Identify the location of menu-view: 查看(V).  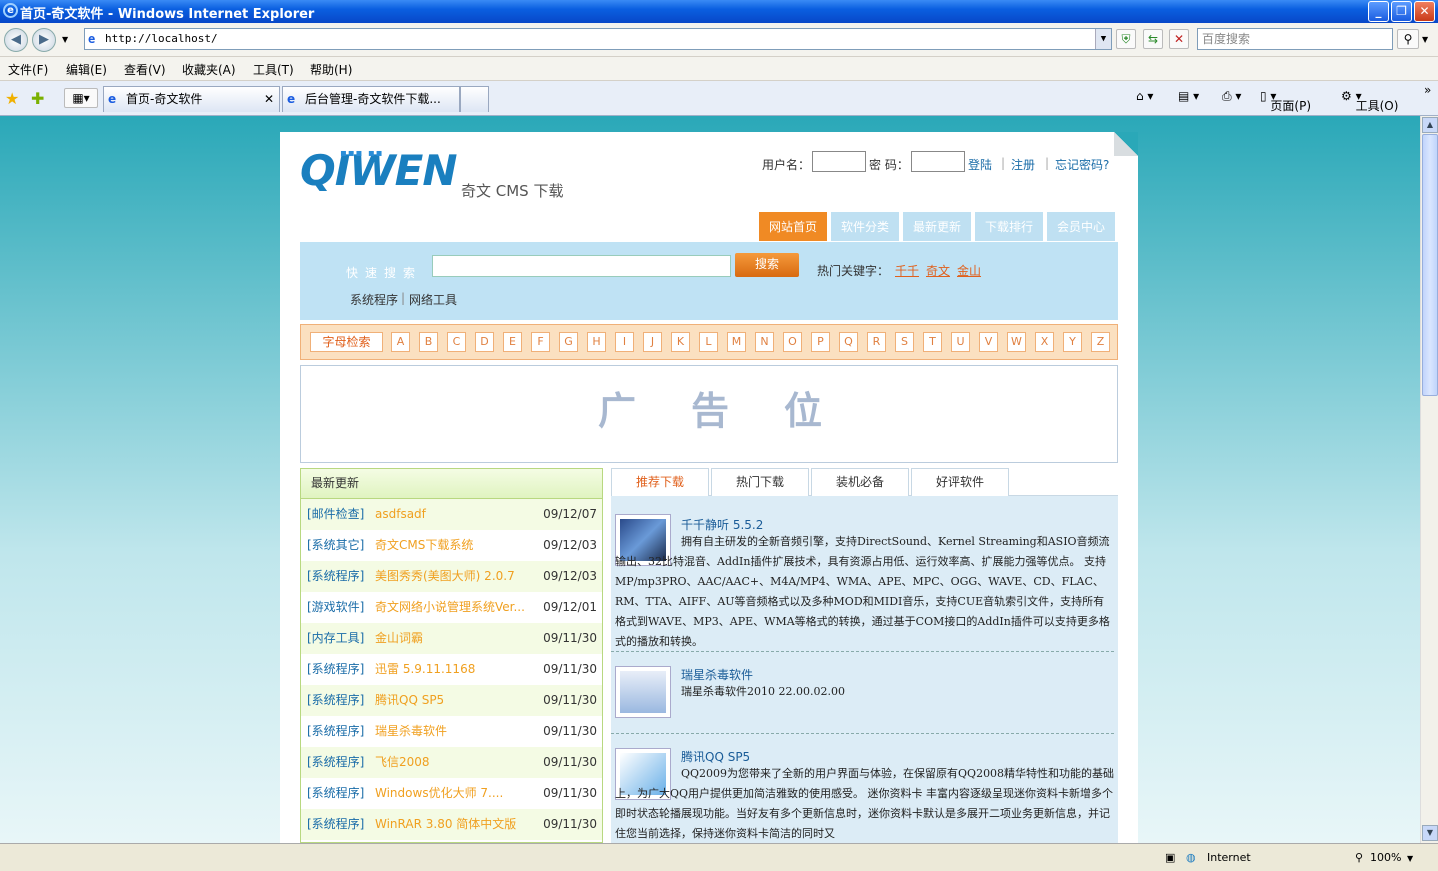
(145, 69).